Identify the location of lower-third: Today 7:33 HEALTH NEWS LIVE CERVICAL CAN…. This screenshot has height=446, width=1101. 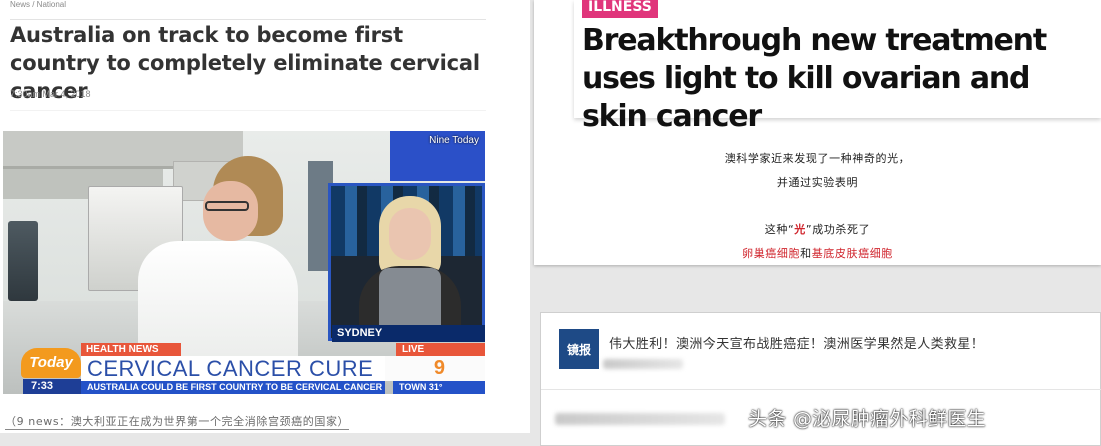
(244, 368).